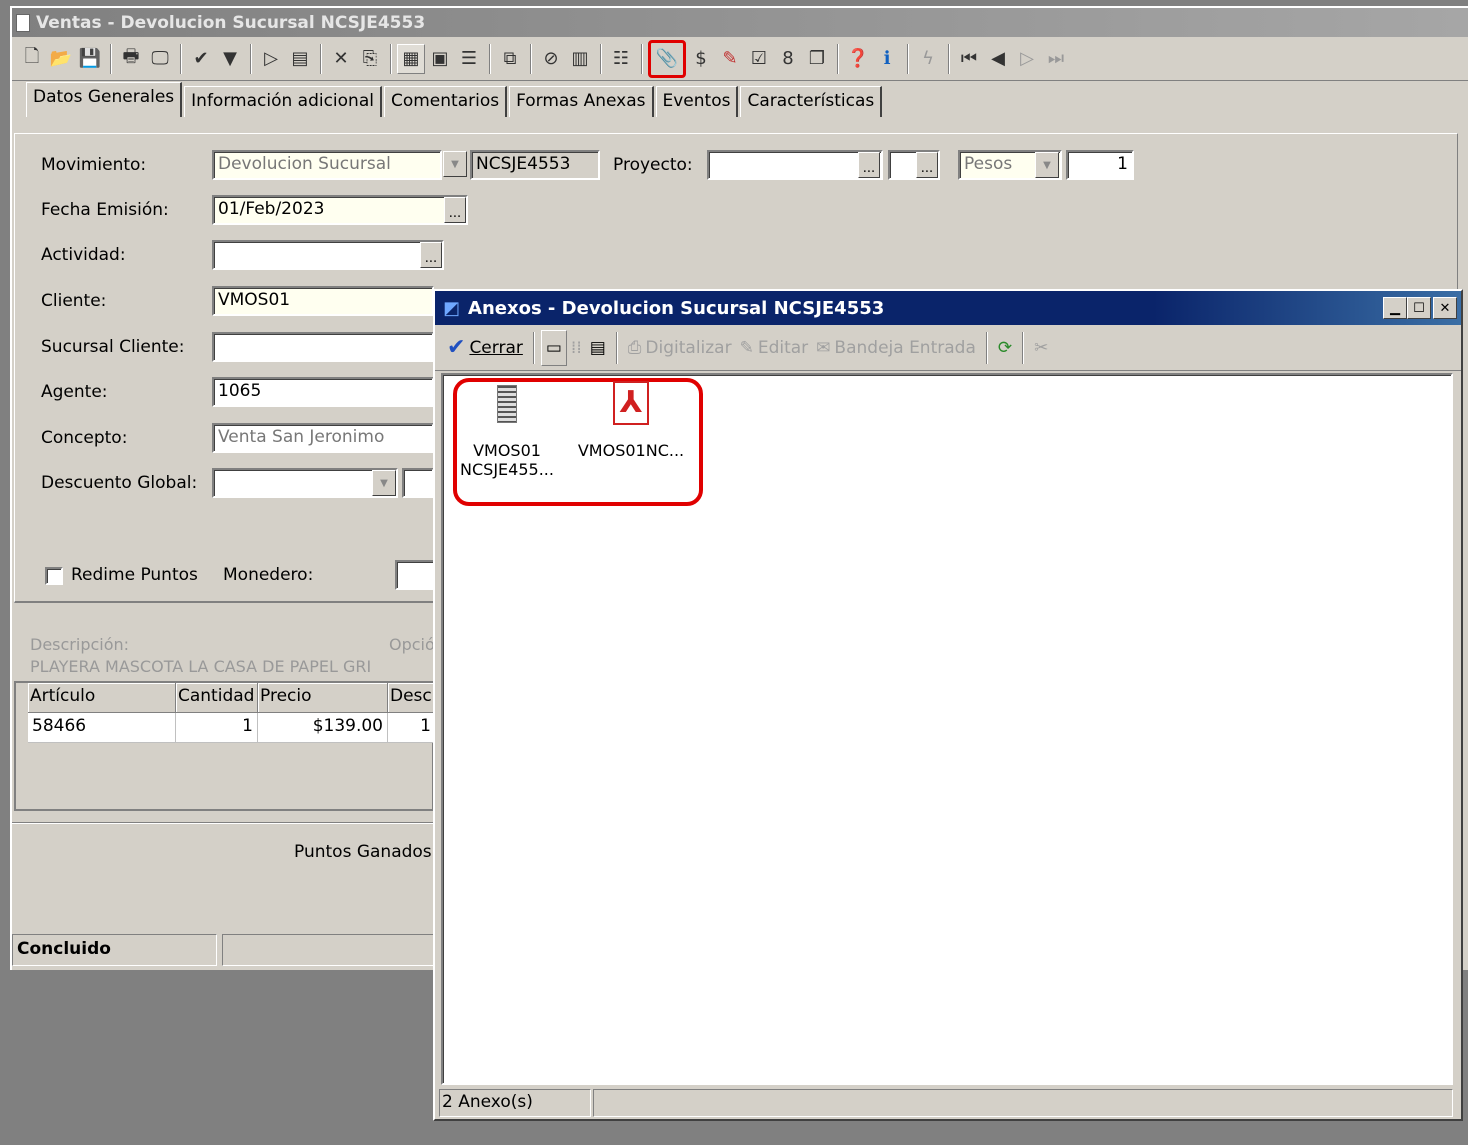 Image resolution: width=1468 pixels, height=1145 pixels. What do you see at coordinates (415, 575) in the screenshot?
I see `monedero-field` at bounding box center [415, 575].